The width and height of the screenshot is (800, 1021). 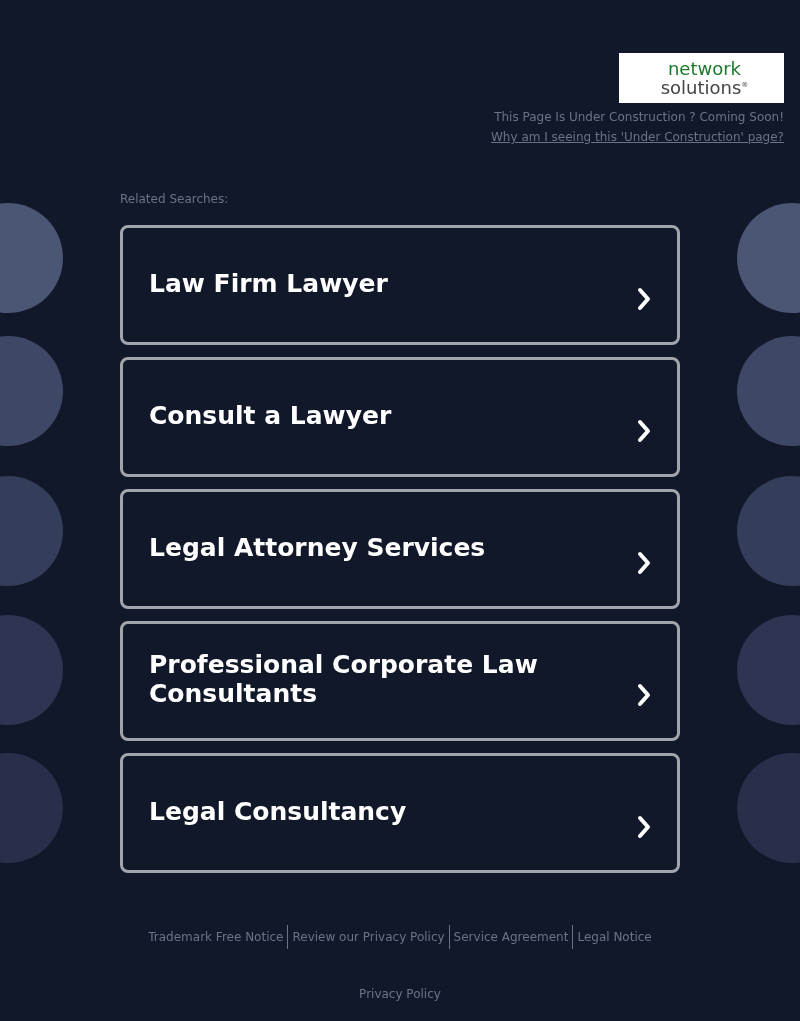 What do you see at coordinates (511, 937) in the screenshot?
I see `footer-link: Service Agreement` at bounding box center [511, 937].